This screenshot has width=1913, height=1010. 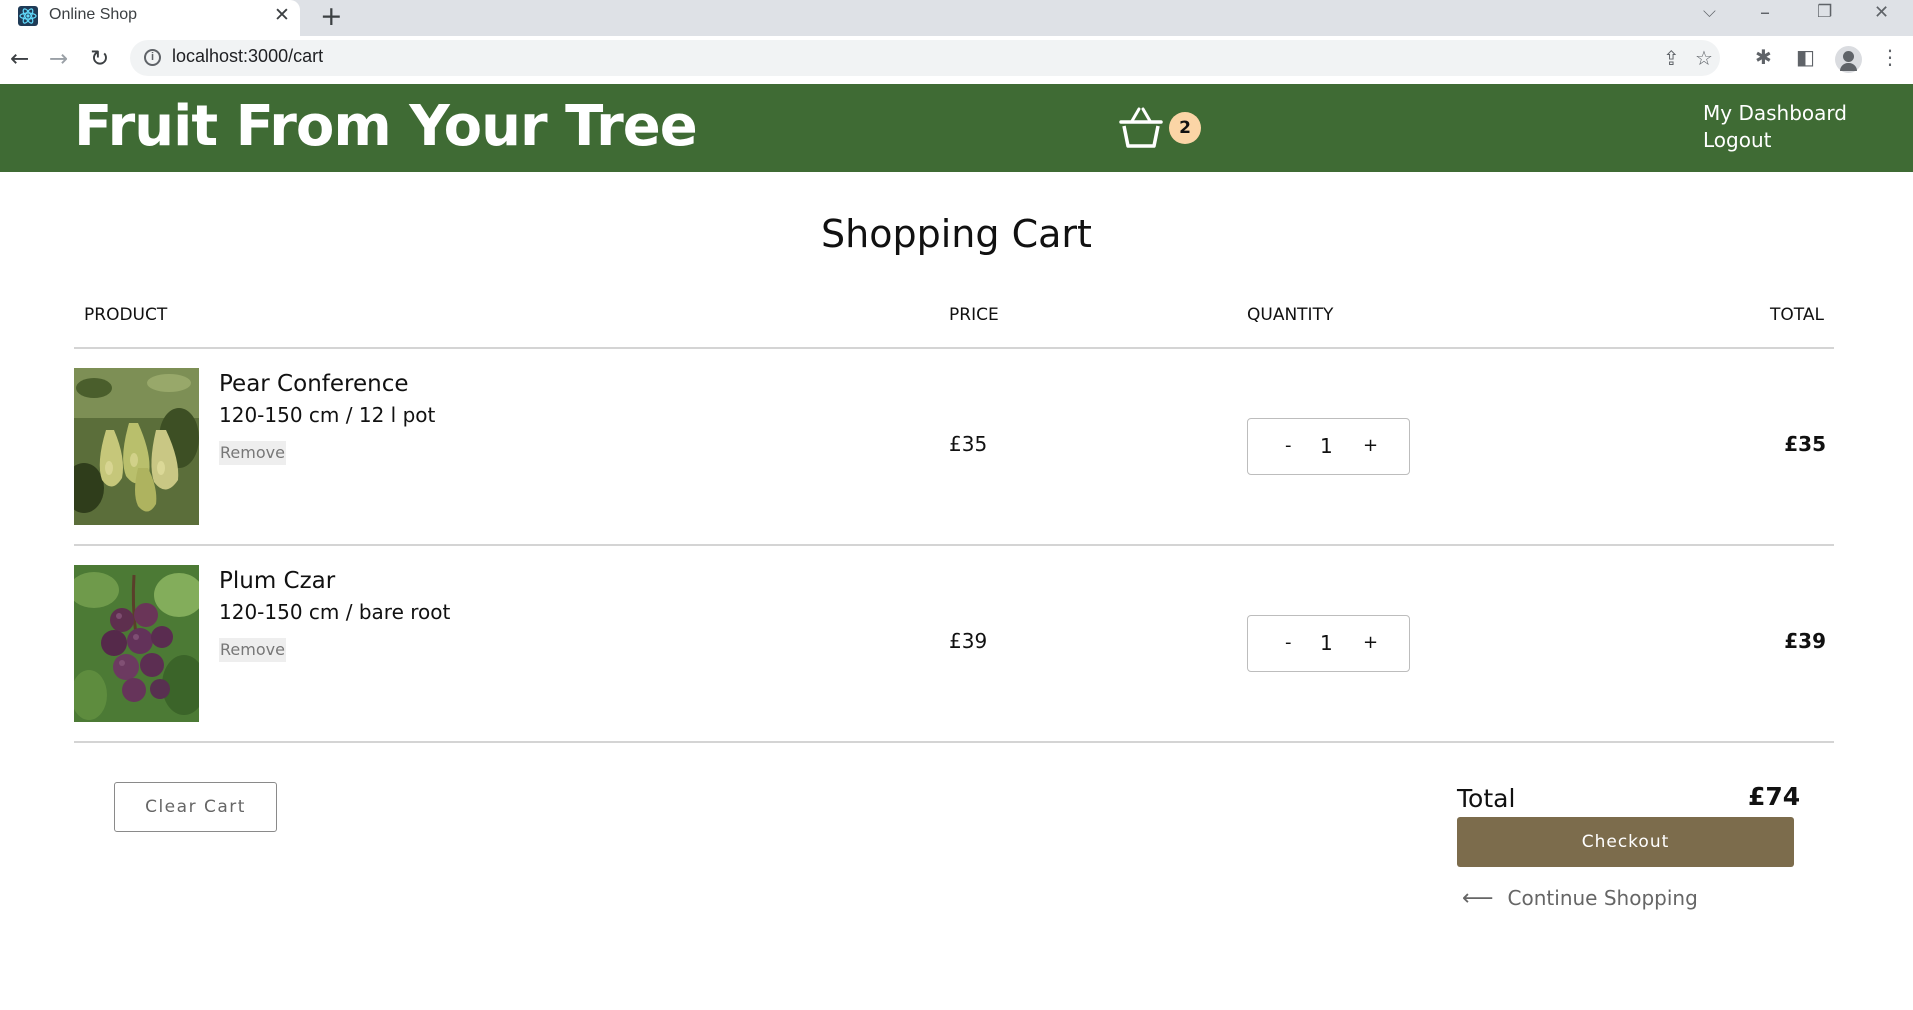 What do you see at coordinates (1805, 57) in the screenshot?
I see `side-panel-icon: ◧` at bounding box center [1805, 57].